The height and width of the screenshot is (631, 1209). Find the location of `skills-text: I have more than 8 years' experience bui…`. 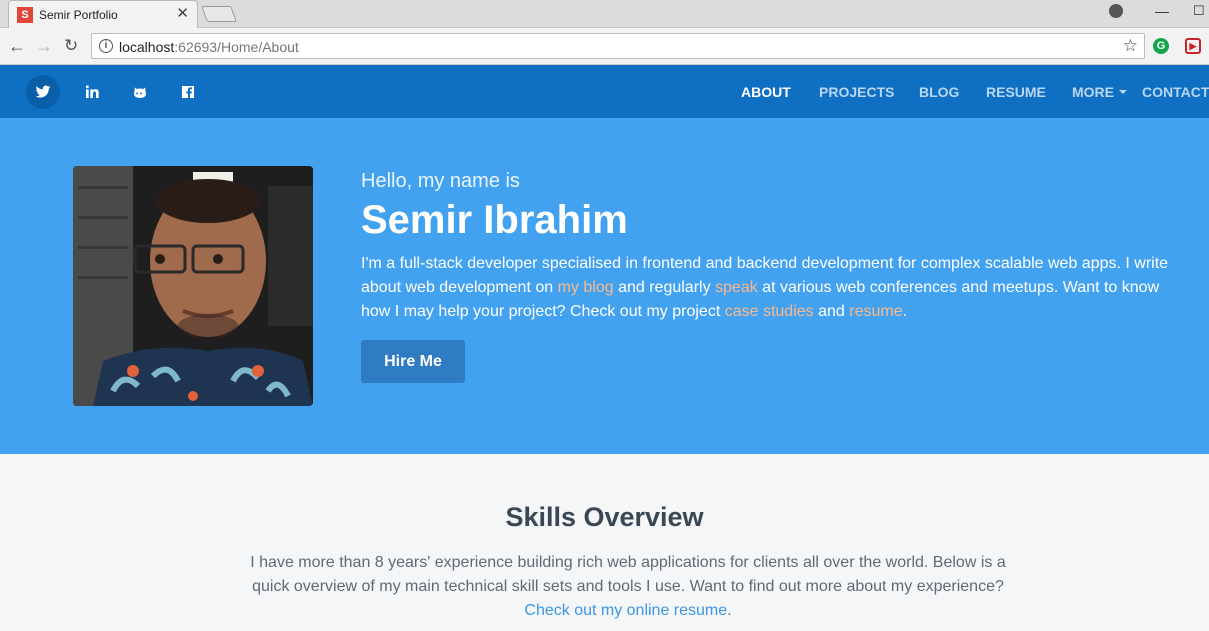

skills-text: I have more than 8 years' experience bui… is located at coordinates (628, 574).